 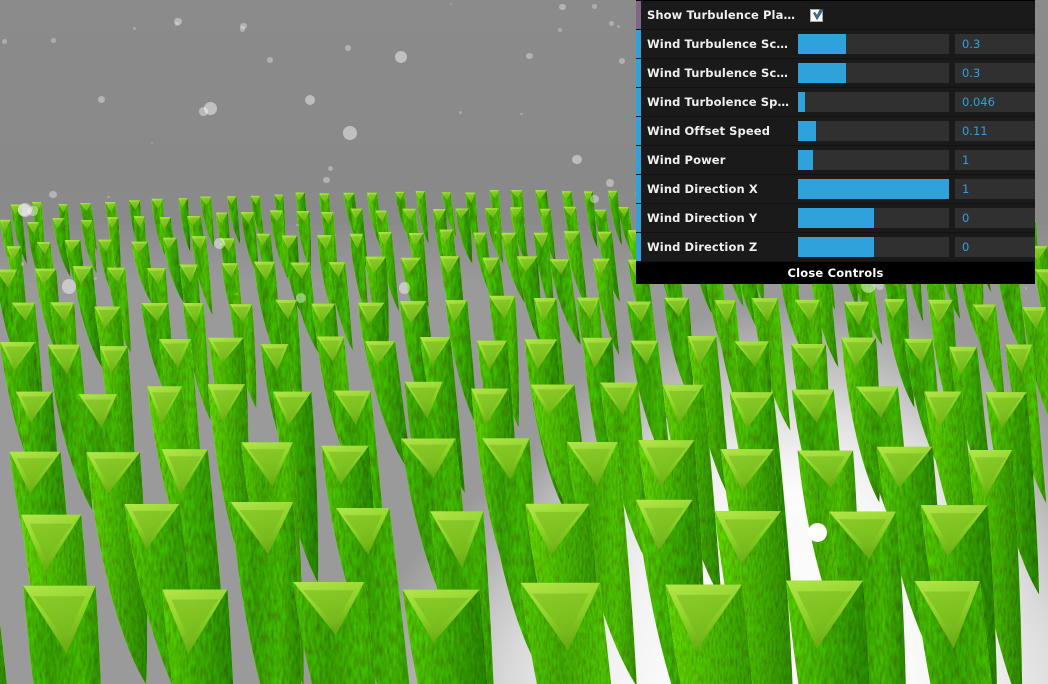 I want to click on row-wind-direction-z: Wind Direction Z 0, so click(x=835, y=247).